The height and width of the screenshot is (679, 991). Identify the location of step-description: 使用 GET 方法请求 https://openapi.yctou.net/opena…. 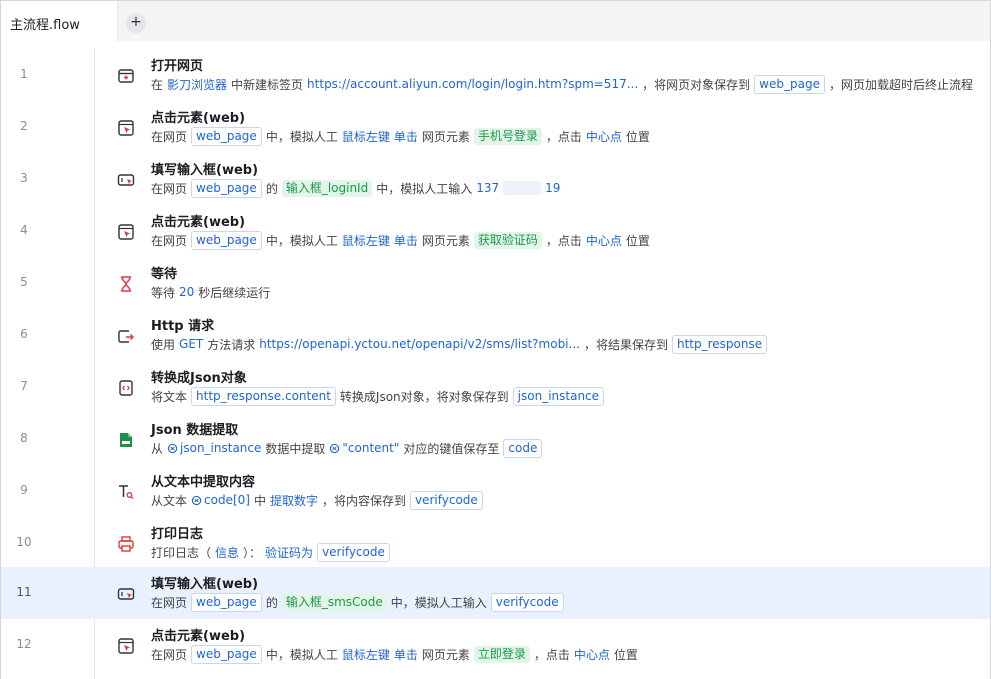
(461, 344).